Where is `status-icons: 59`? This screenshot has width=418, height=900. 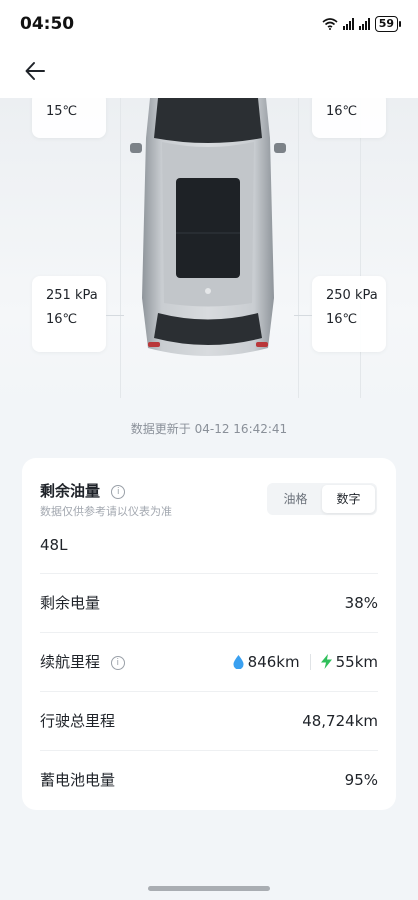 status-icons: 59 is located at coordinates (362, 24).